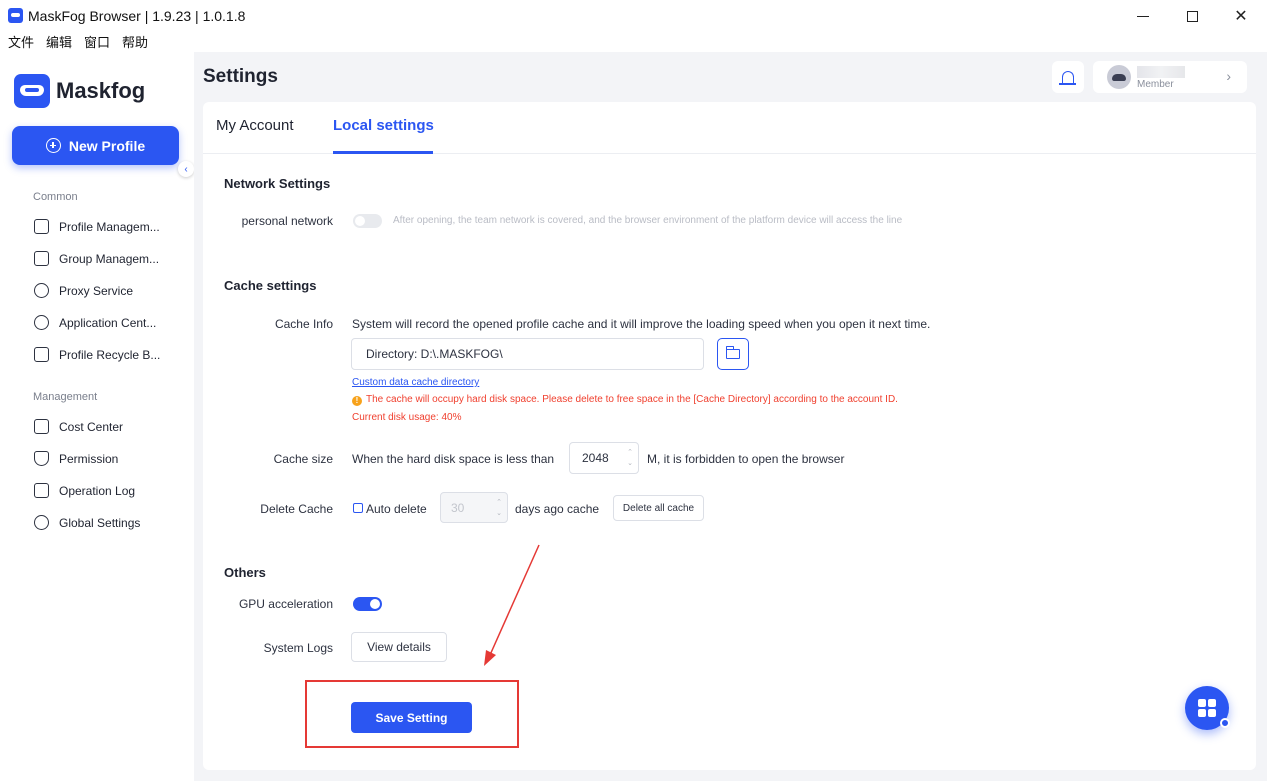 The width and height of the screenshot is (1267, 781). I want to click on collapse-sidebar-button: ‹, so click(186, 169).